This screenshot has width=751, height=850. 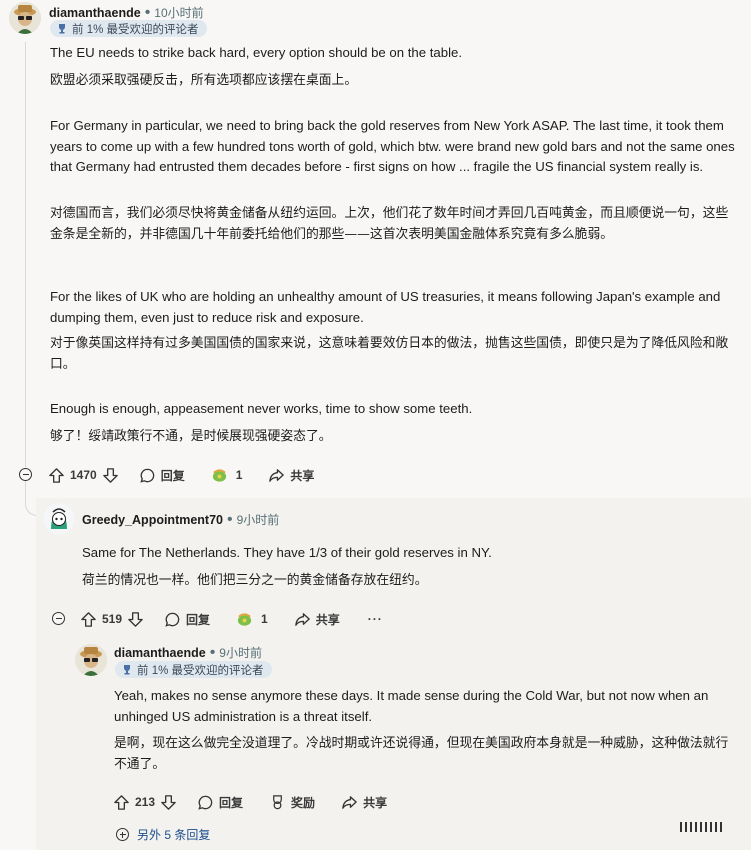 I want to click on more-options-button: ···, so click(x=375, y=619).